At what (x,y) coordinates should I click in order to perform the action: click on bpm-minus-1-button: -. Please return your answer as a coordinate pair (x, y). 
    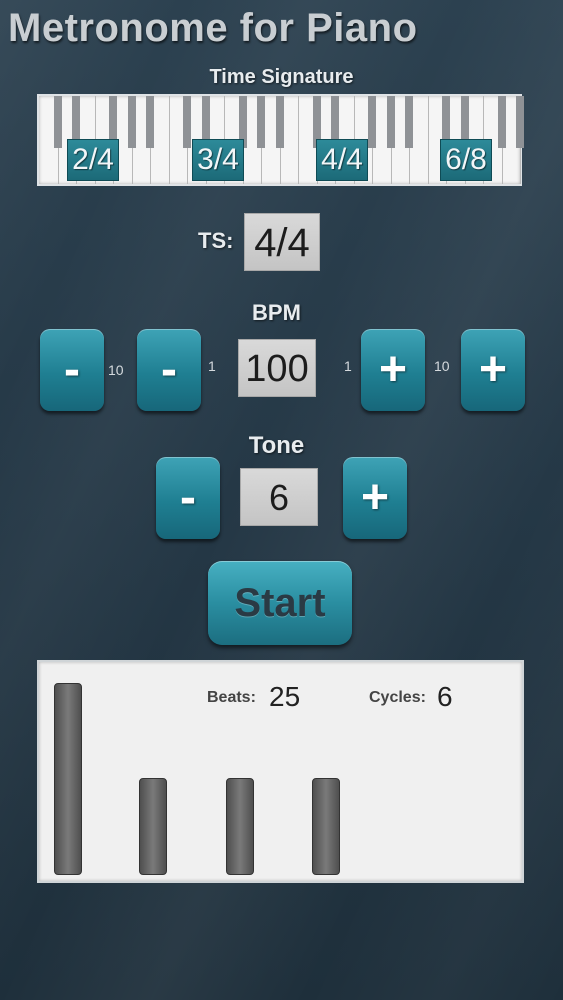
    Looking at the image, I should click on (169, 370).